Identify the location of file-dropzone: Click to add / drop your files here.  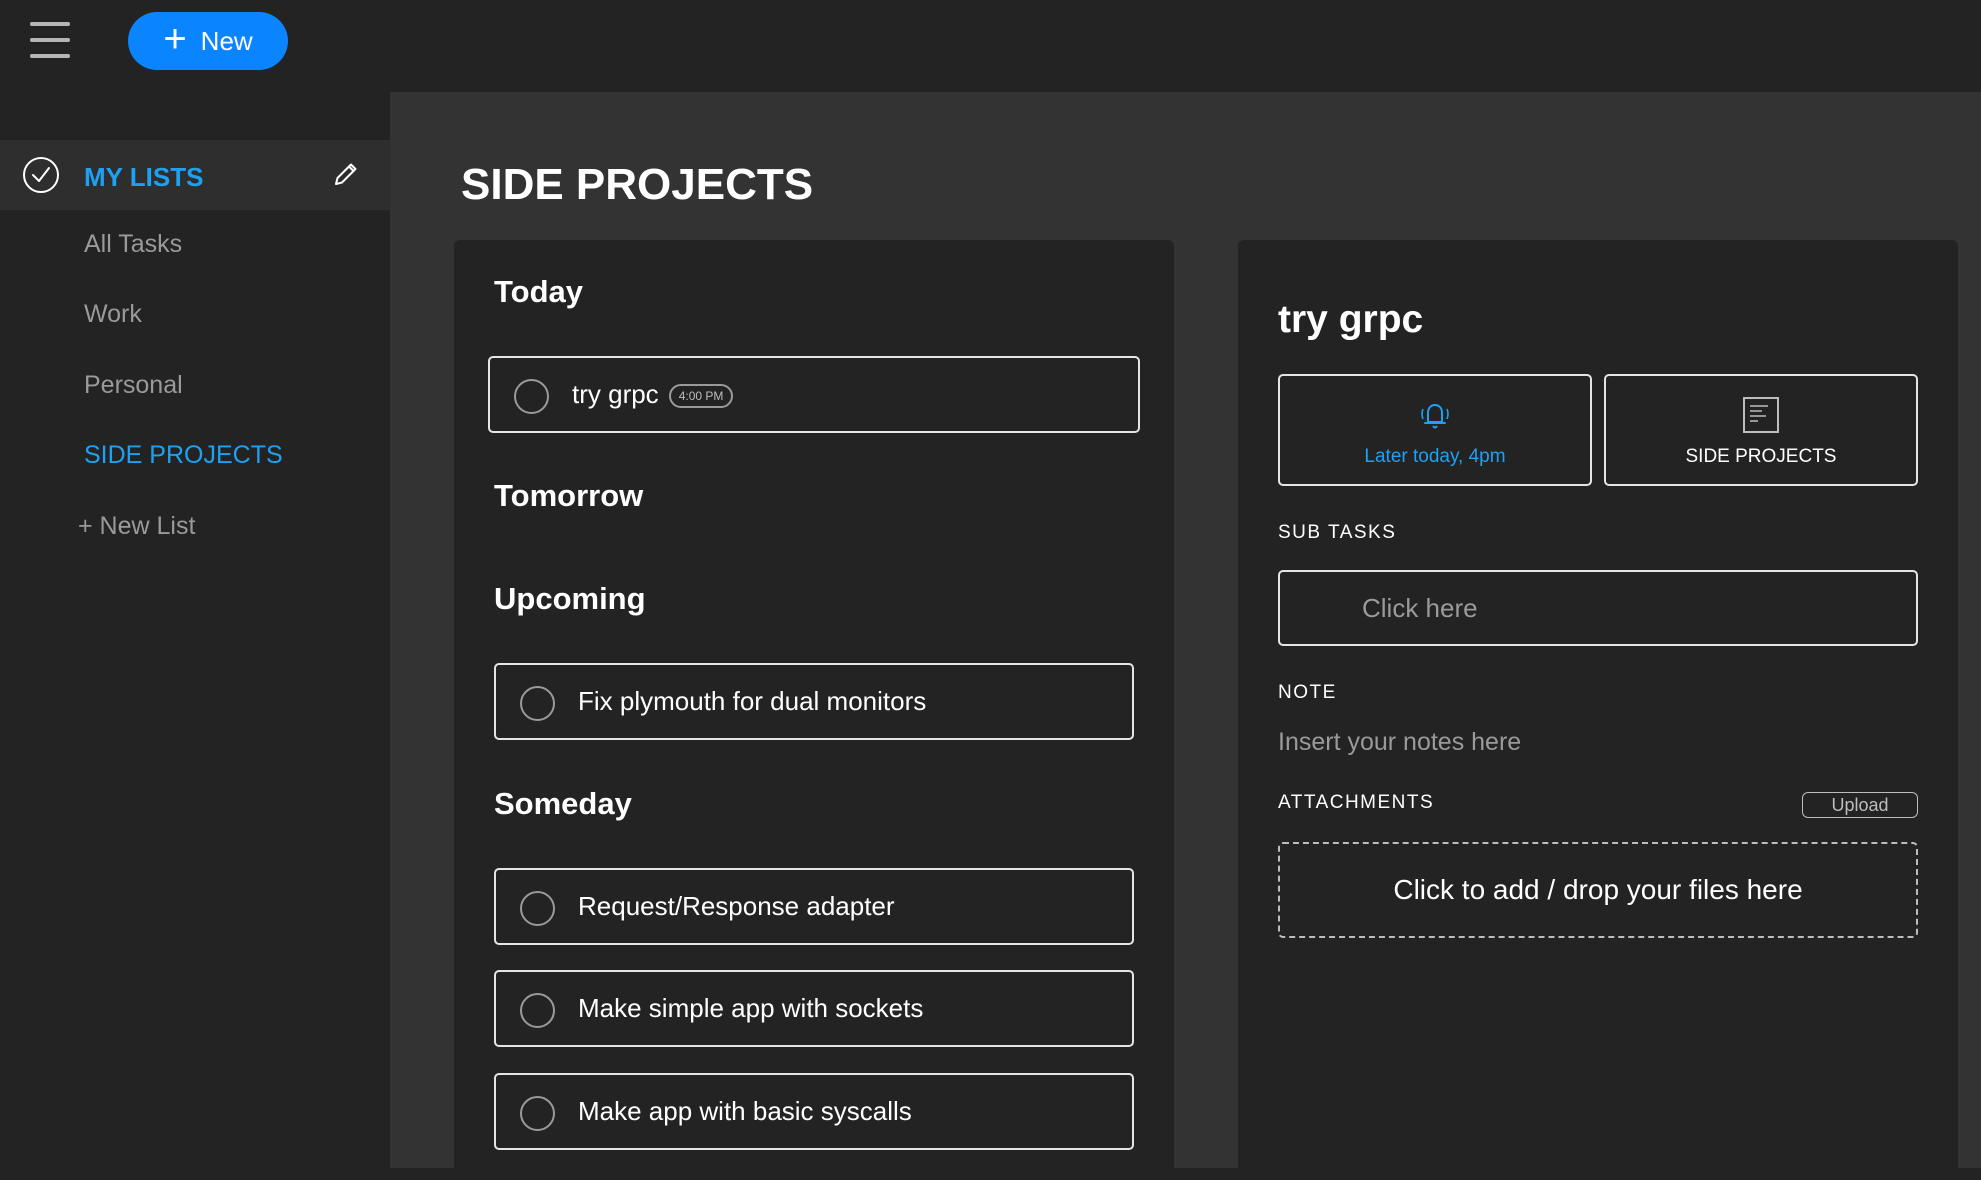
(1598, 890).